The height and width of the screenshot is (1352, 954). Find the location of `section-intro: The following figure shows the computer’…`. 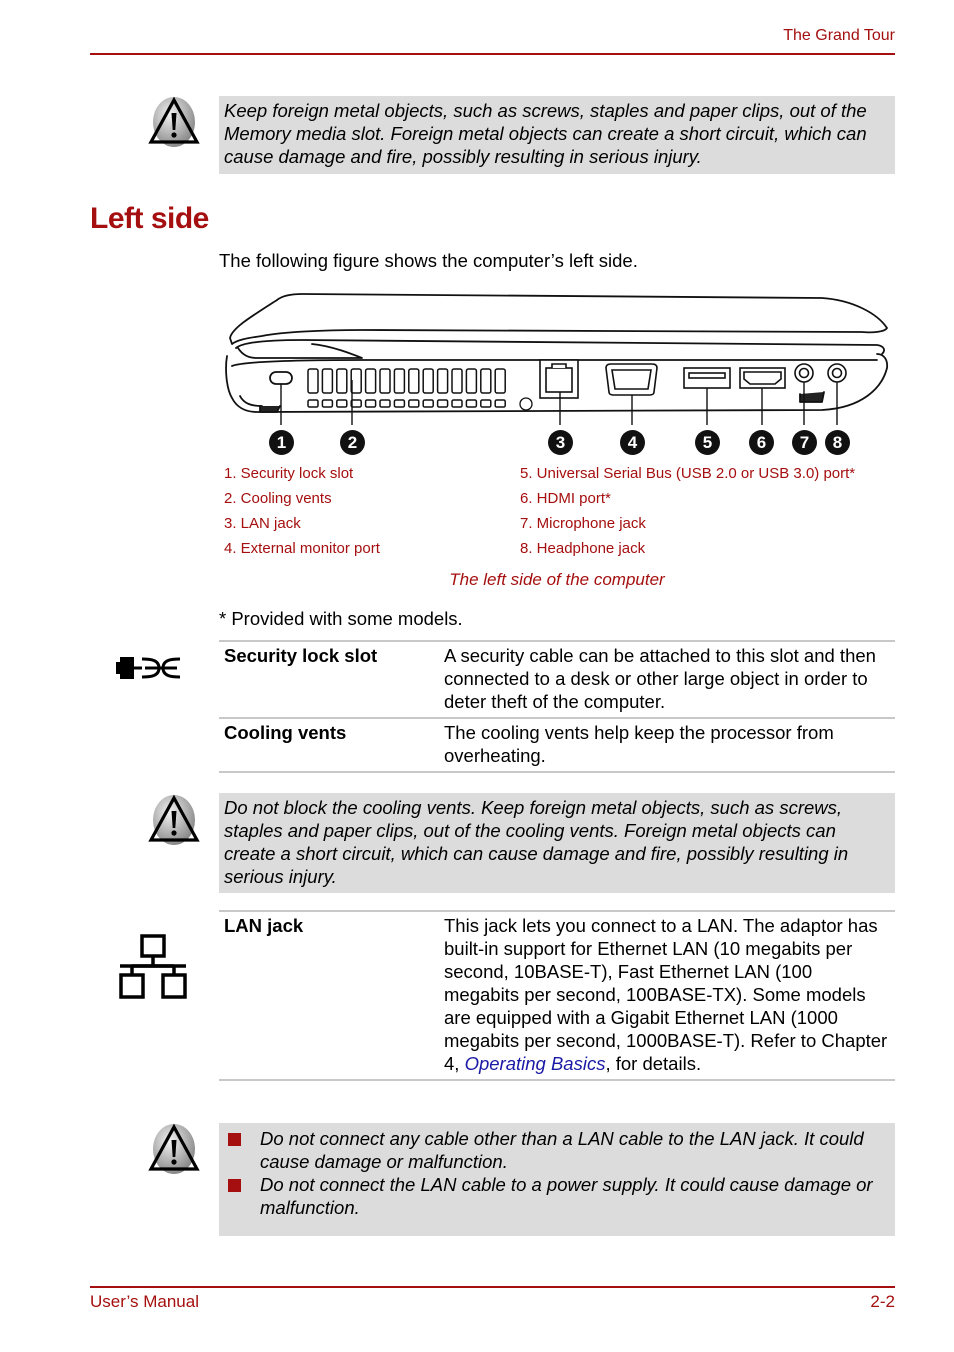

section-intro: The following figure shows the computer’… is located at coordinates (428, 260).